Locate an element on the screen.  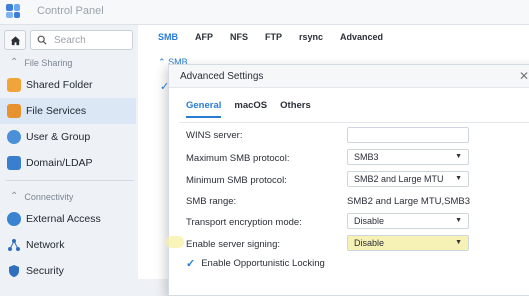
service-tabs: SMB AFP NFS FTP rsync Advanced is located at coordinates (279, 37).